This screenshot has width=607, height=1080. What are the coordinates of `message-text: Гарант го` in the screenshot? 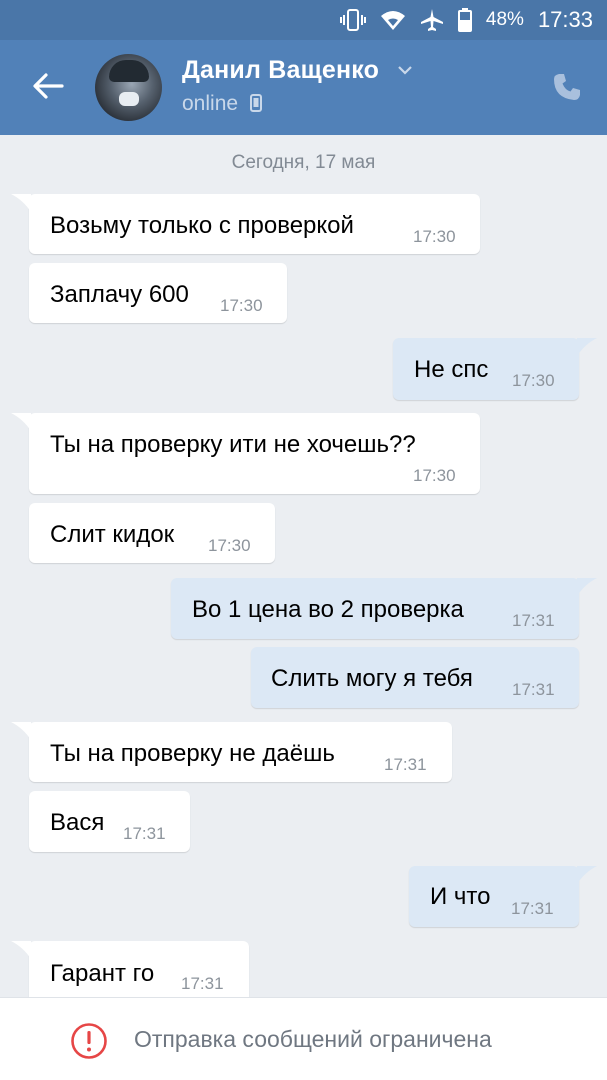 It's located at (102, 973).